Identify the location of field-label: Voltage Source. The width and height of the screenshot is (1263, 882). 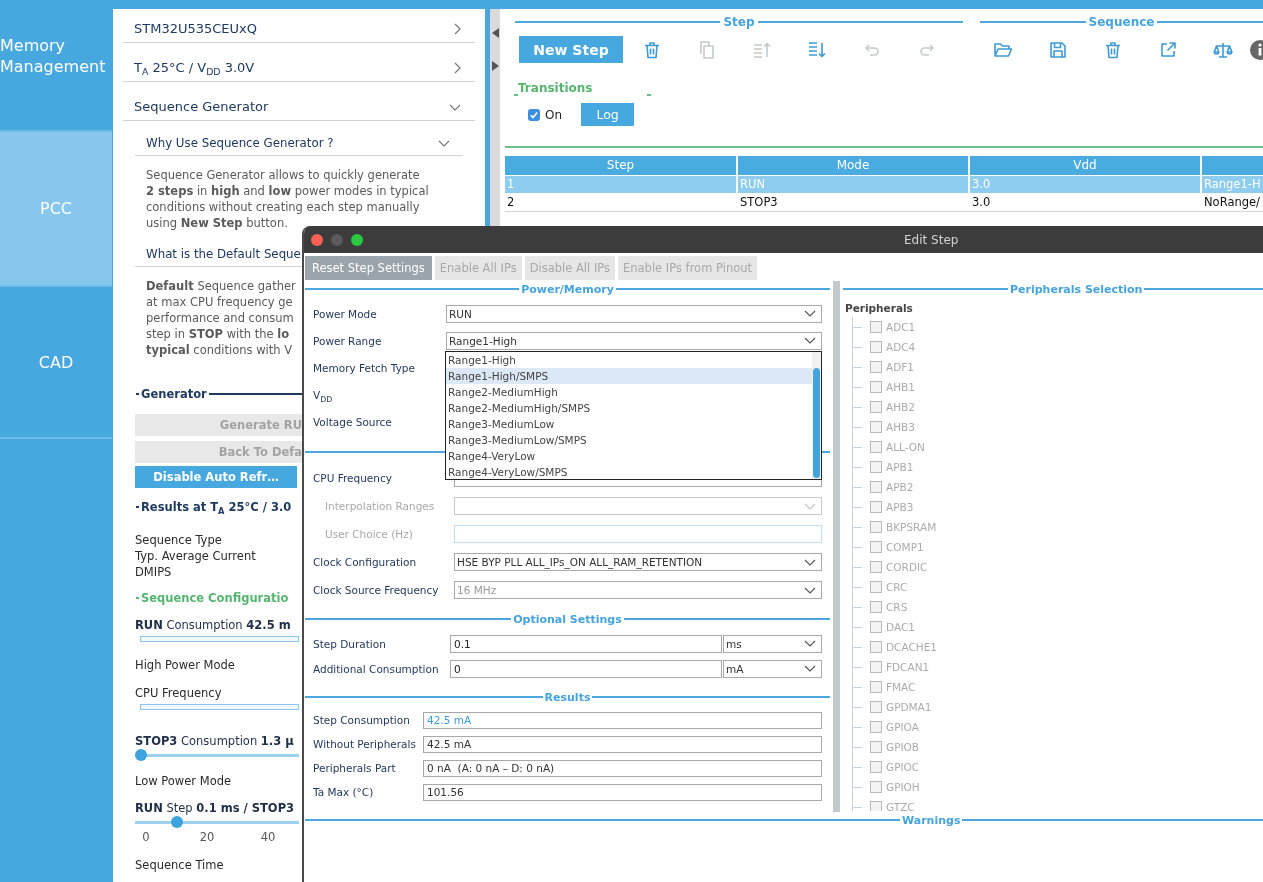
(352, 421).